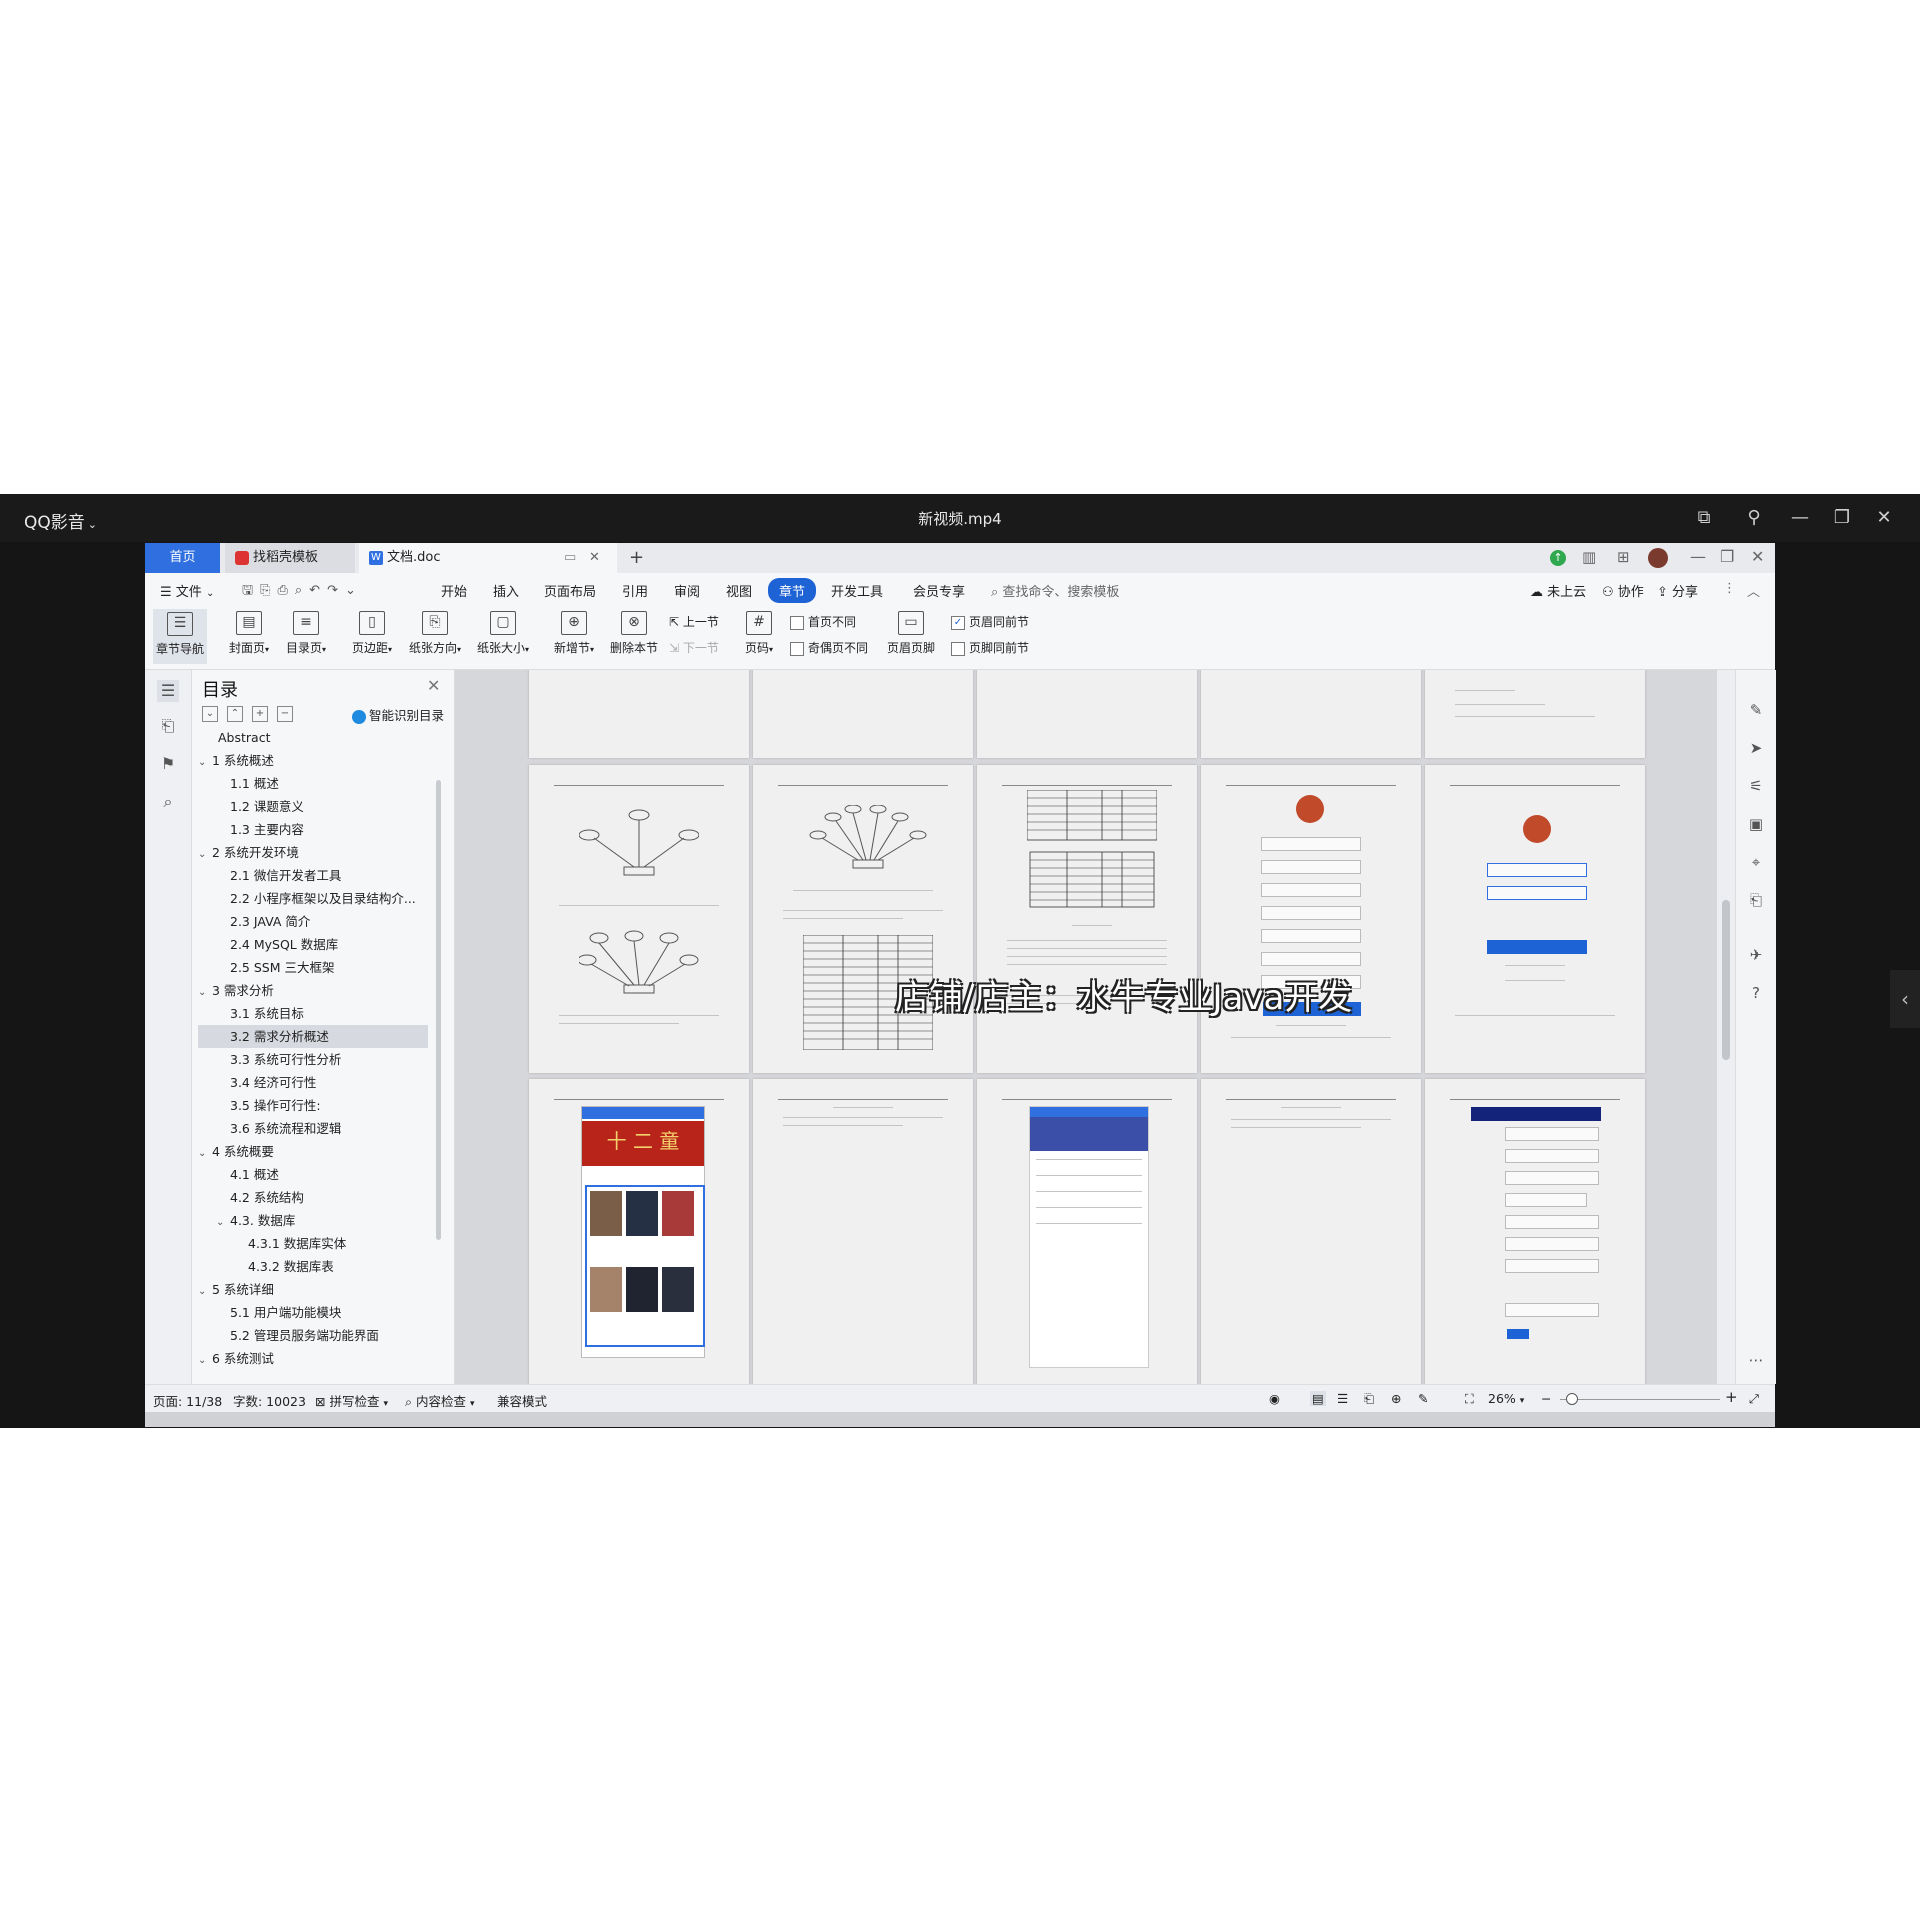 The width and height of the screenshot is (1920, 1920). What do you see at coordinates (503, 633) in the screenshot?
I see `paper-size-button: ▢ 纸张大小▾` at bounding box center [503, 633].